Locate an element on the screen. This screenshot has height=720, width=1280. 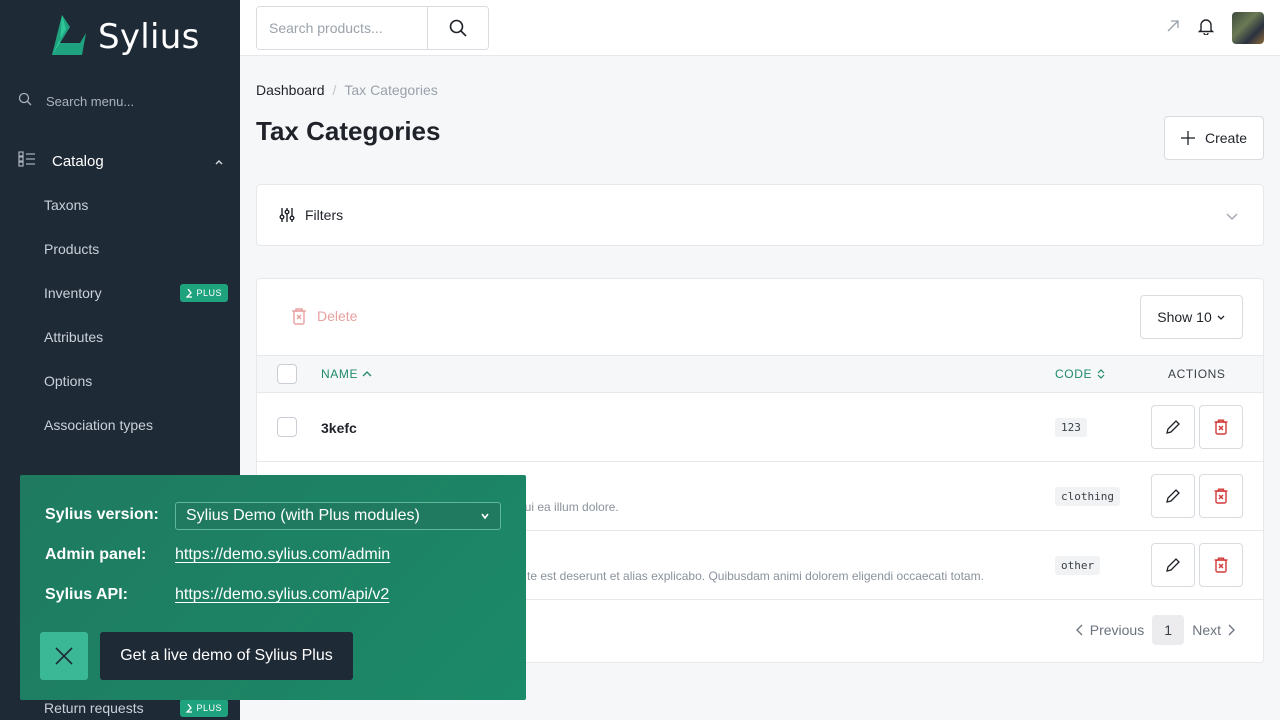
sidebar-item-label: Attributes is located at coordinates (74, 337).